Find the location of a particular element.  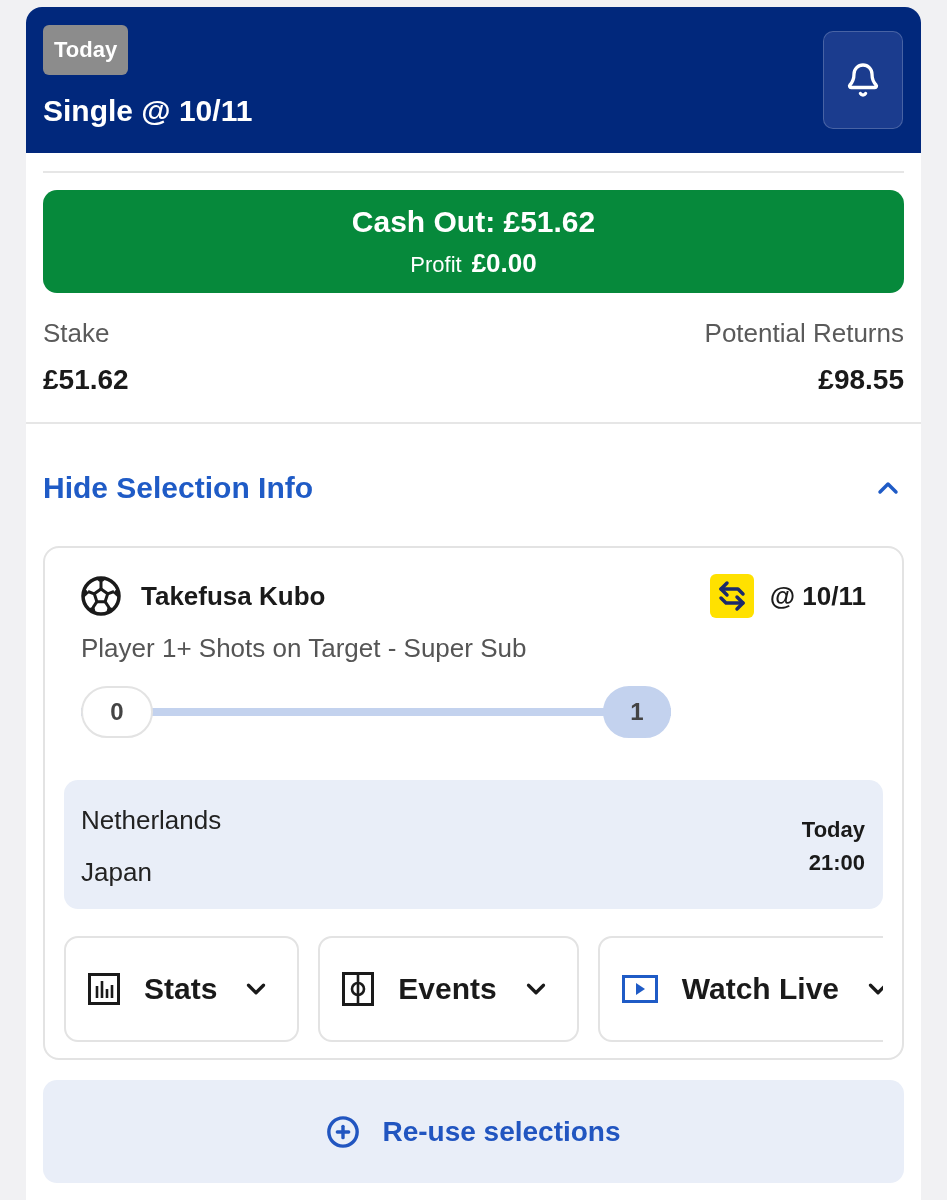

player-name: Takefusa Kubo is located at coordinates (233, 596).